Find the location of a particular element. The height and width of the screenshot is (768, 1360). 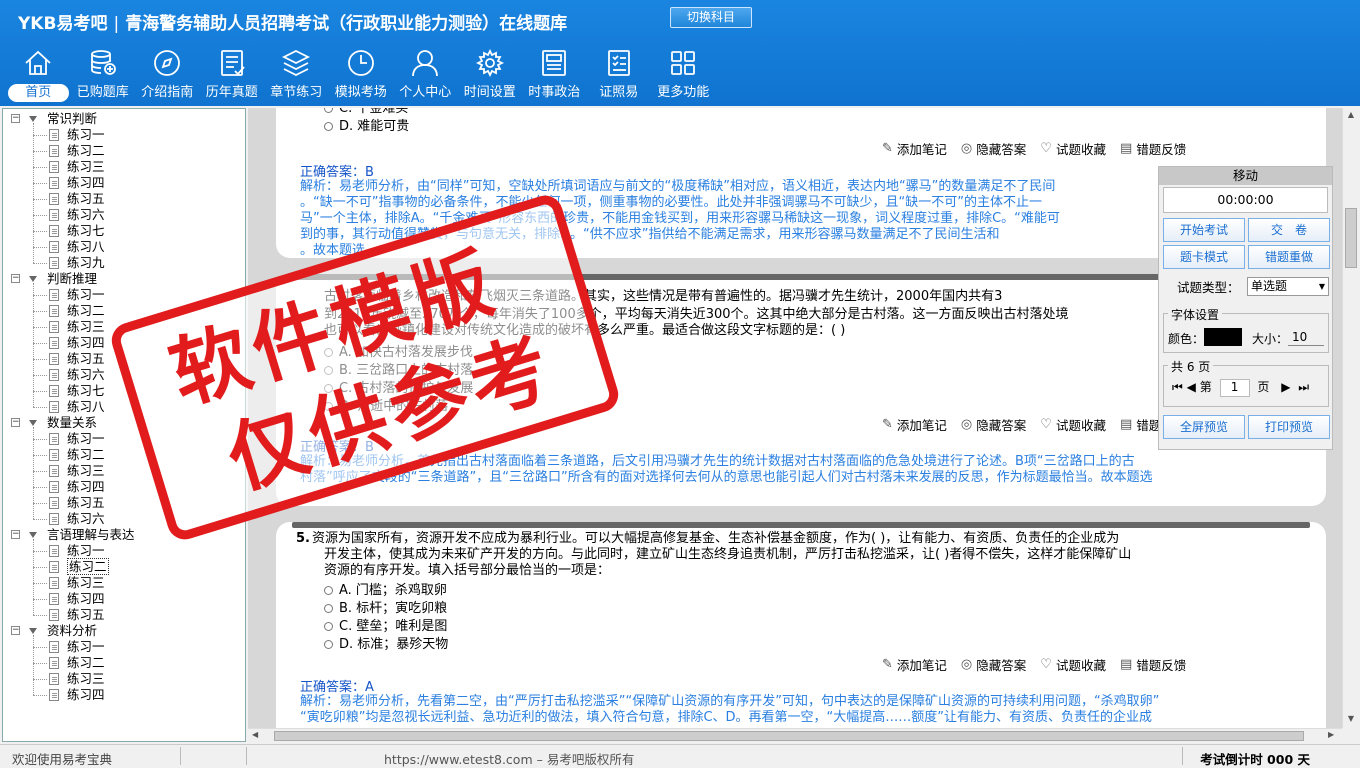

nav-time-settings: 时间设置 is located at coordinates (490, 76).